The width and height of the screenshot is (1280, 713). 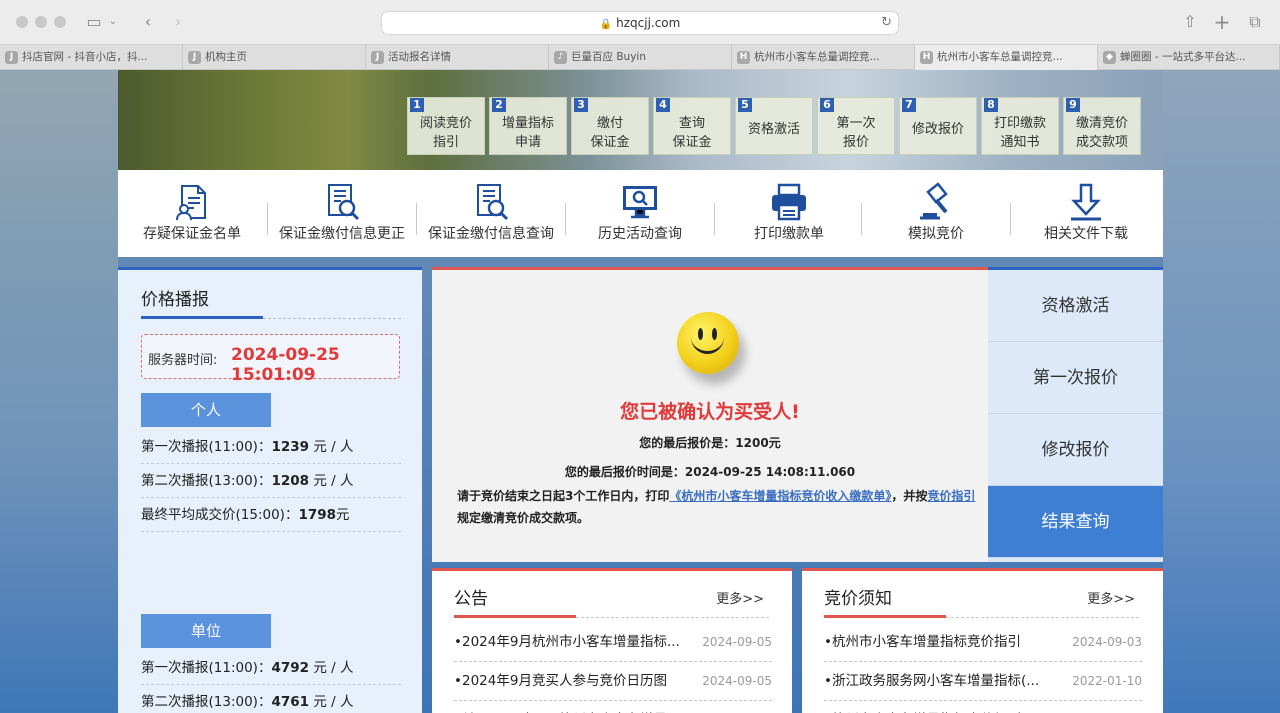 What do you see at coordinates (446, 126) in the screenshot?
I see `step-button-1: 1 阅读竞价 指引` at bounding box center [446, 126].